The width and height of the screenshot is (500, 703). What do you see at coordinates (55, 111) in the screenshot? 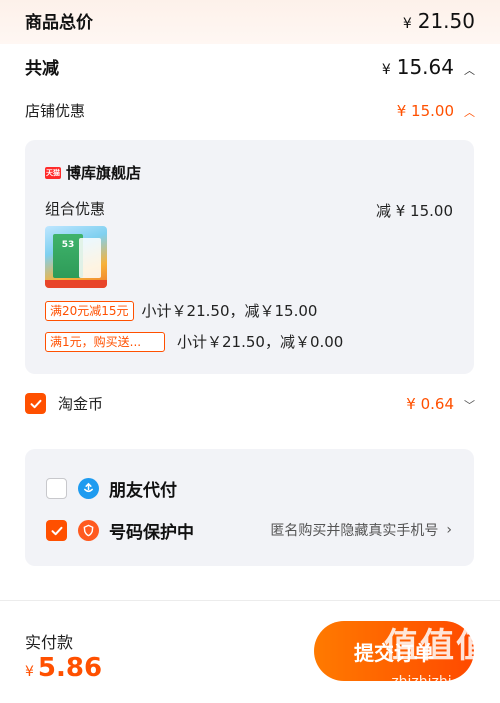
I see `store-discount-label: 店铺优惠` at bounding box center [55, 111].